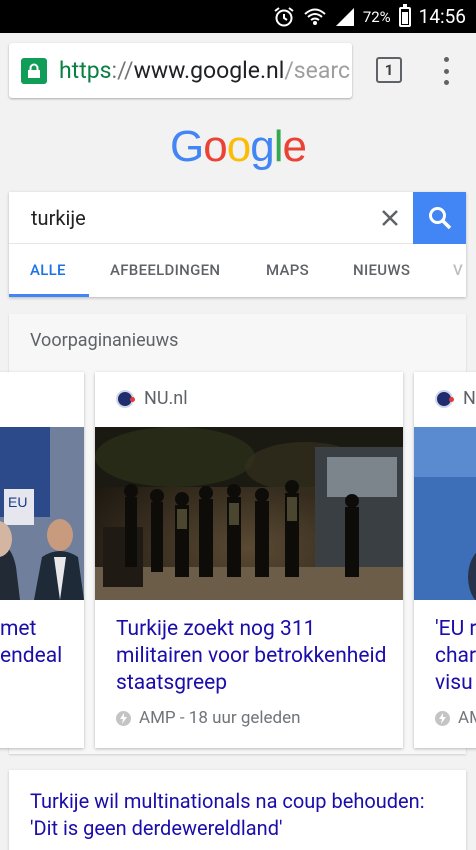  What do you see at coordinates (42, 513) in the screenshot?
I see `news-image: EU` at bounding box center [42, 513].